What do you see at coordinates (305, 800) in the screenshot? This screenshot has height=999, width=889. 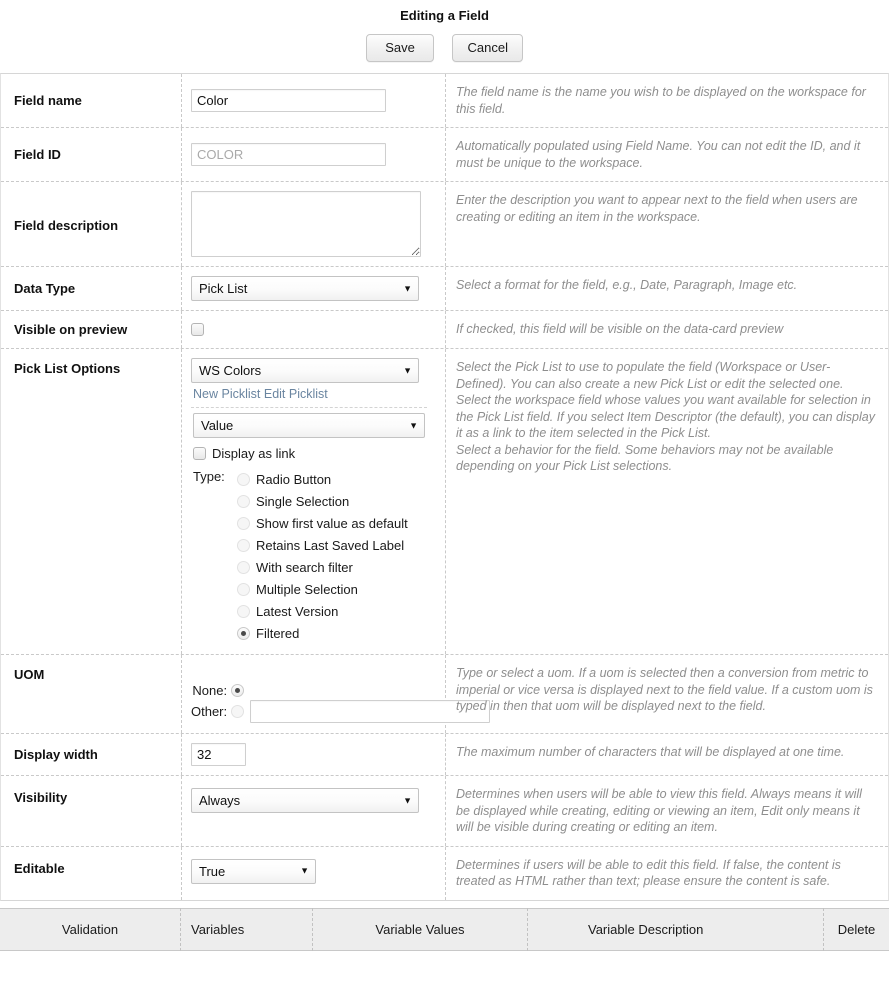 I see `visibility-select: Always ▼` at bounding box center [305, 800].